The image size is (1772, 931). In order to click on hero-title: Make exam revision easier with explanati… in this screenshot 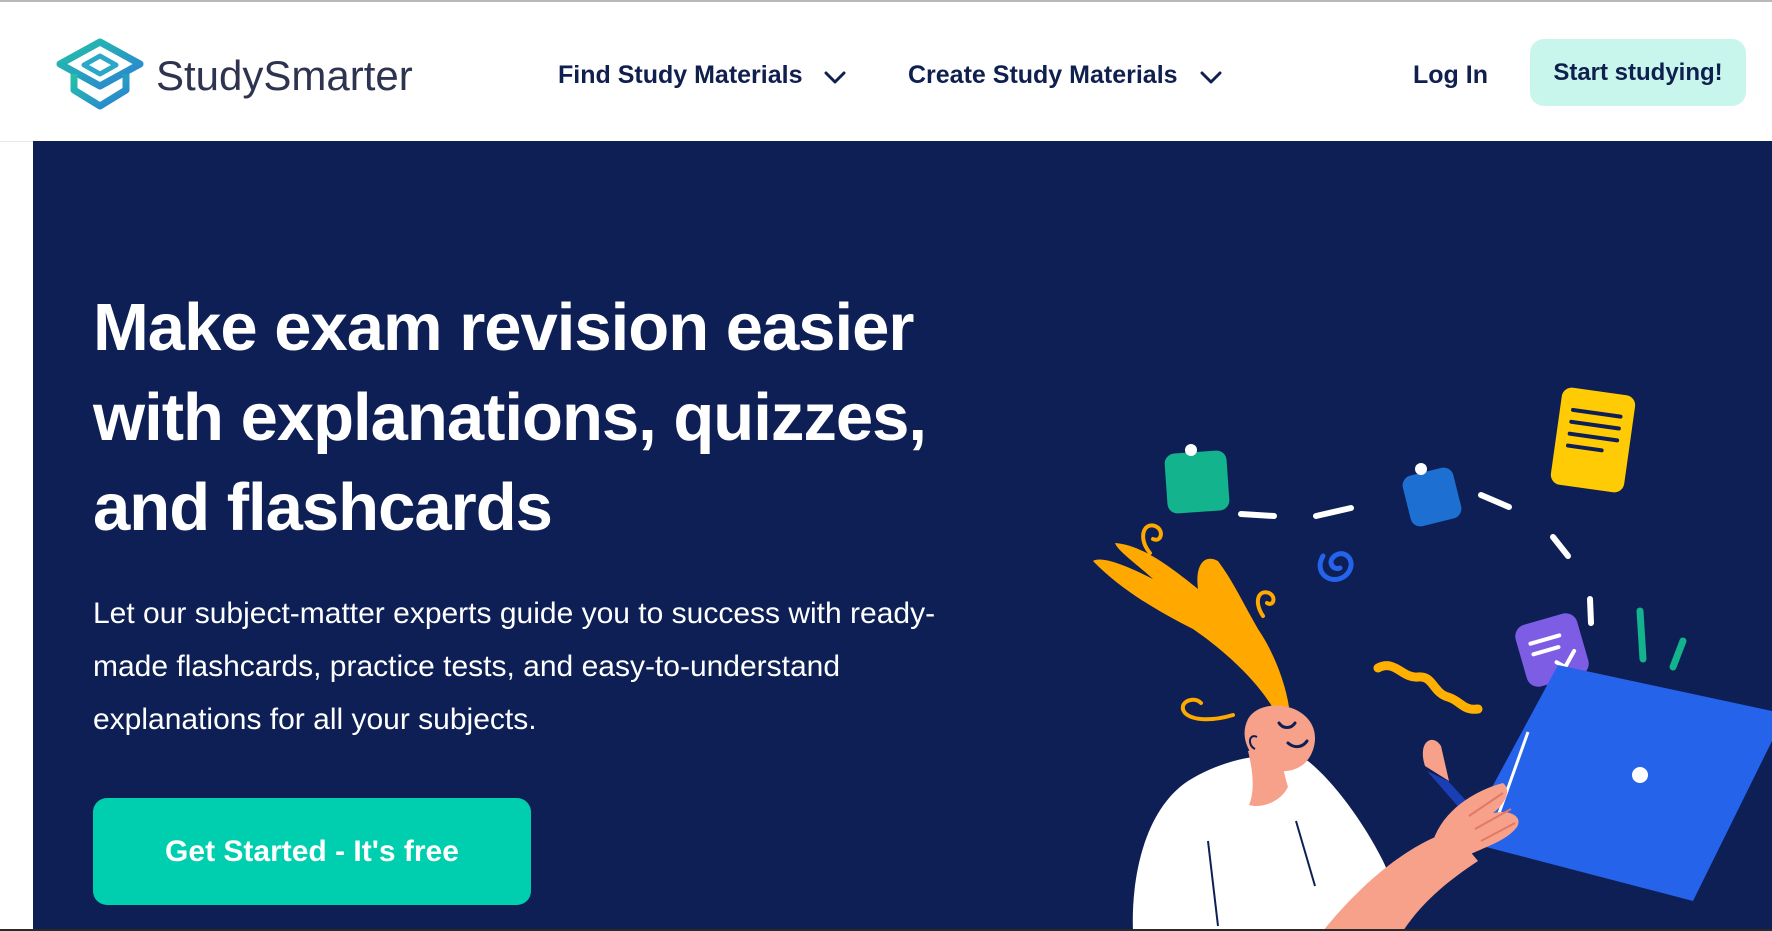, I will do `click(510, 417)`.